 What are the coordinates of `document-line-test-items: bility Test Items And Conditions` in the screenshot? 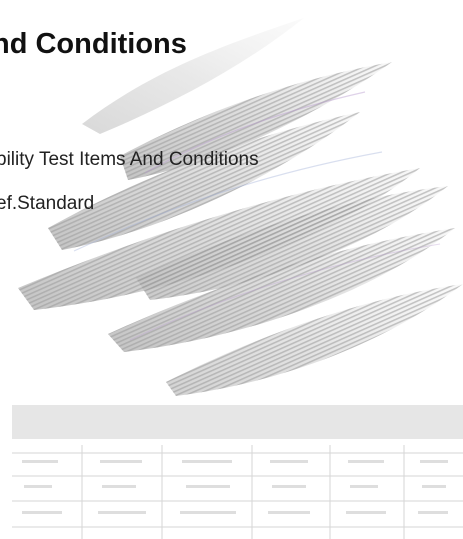 It's located at (129, 159).